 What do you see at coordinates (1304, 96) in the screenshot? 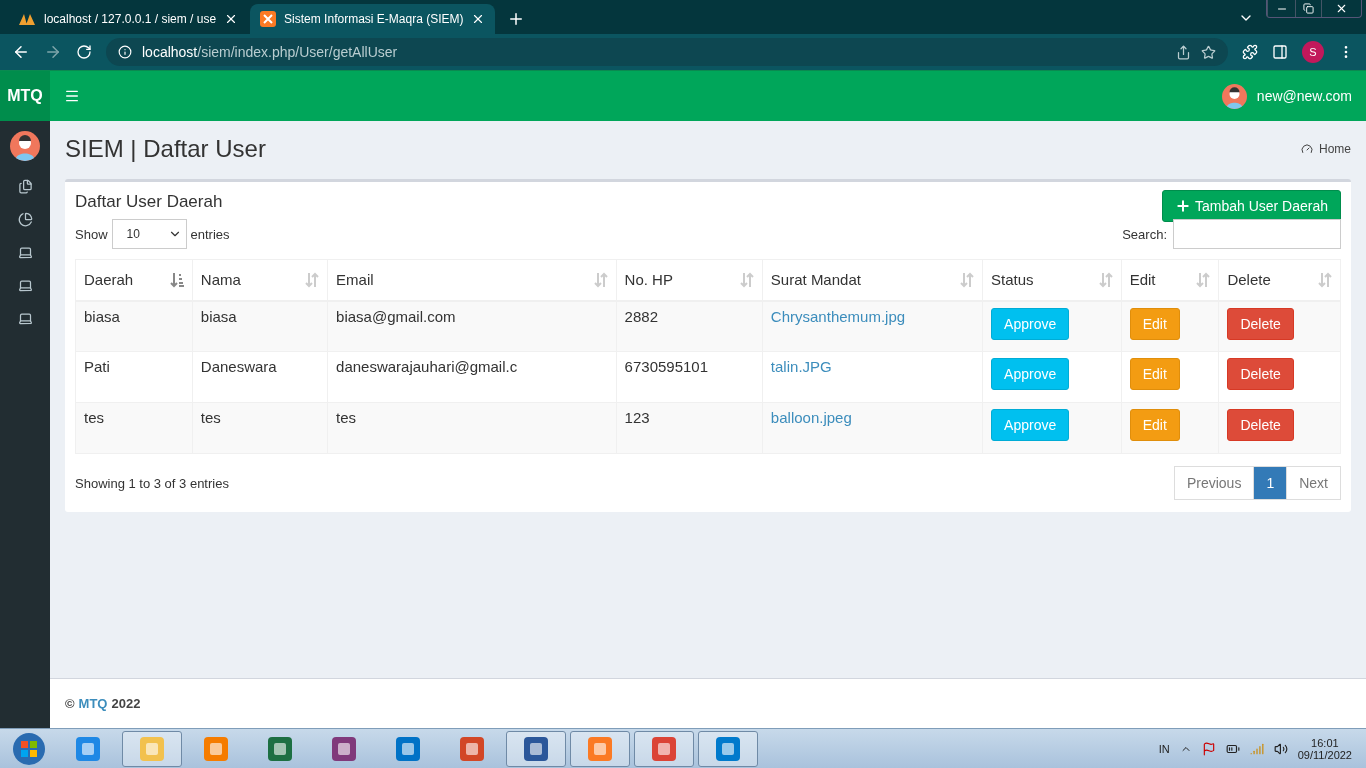
I see `user-name: new@new.com` at bounding box center [1304, 96].